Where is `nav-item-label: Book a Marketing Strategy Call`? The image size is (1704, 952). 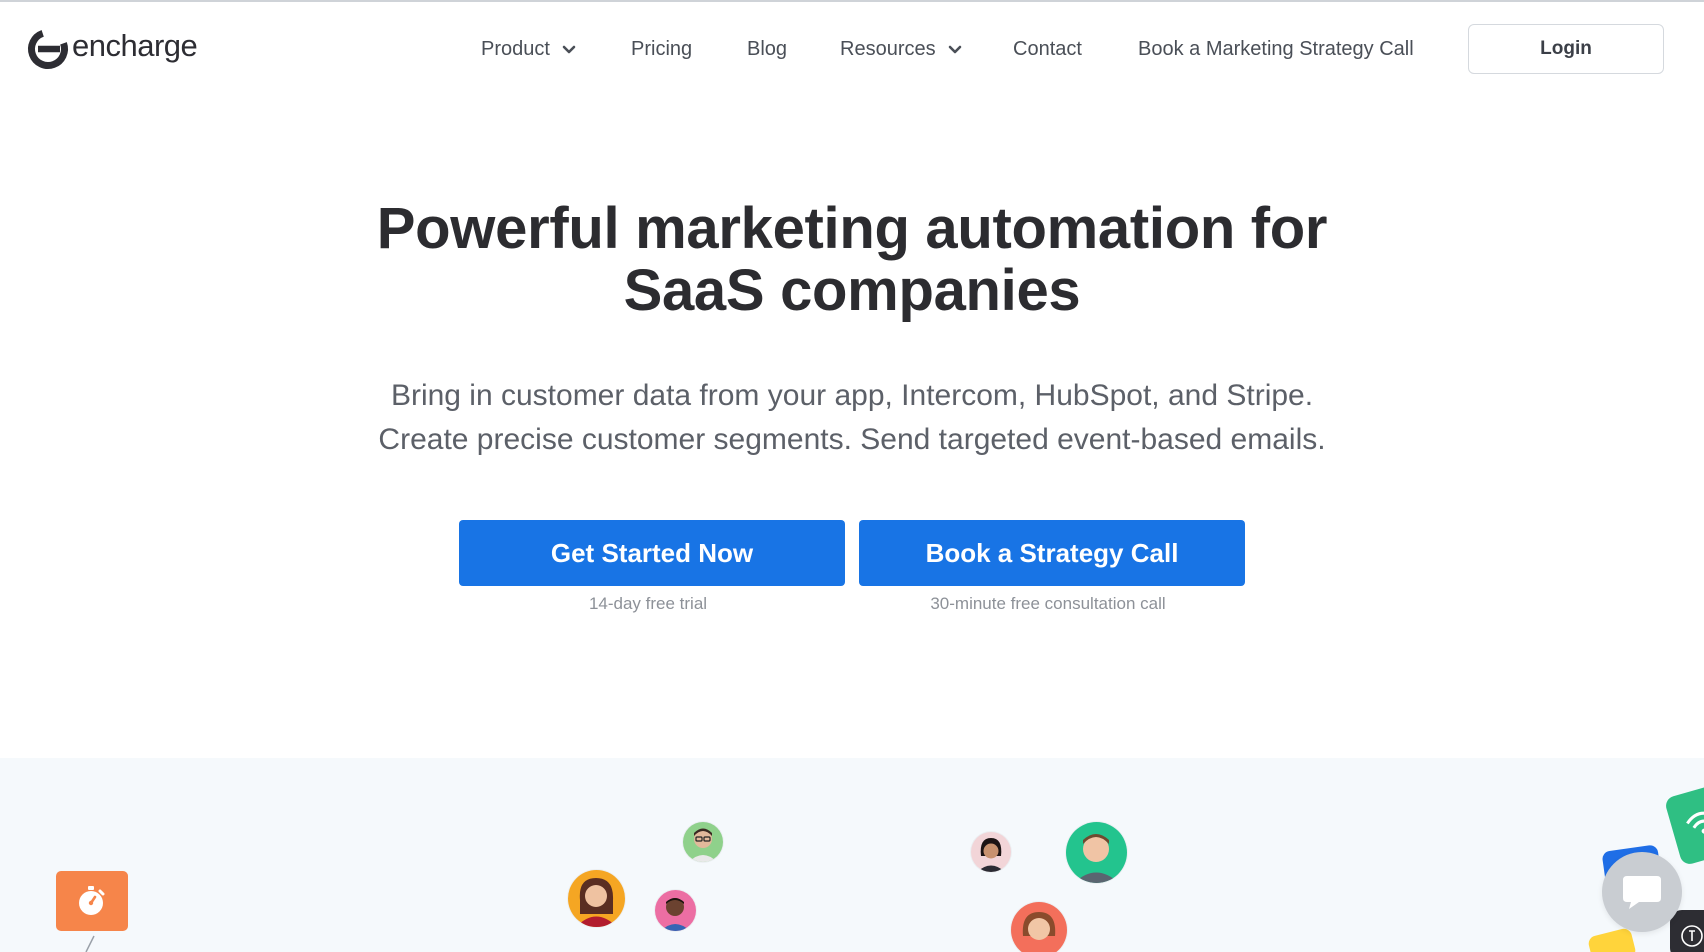
nav-item-label: Book a Marketing Strategy Call is located at coordinates (1276, 49).